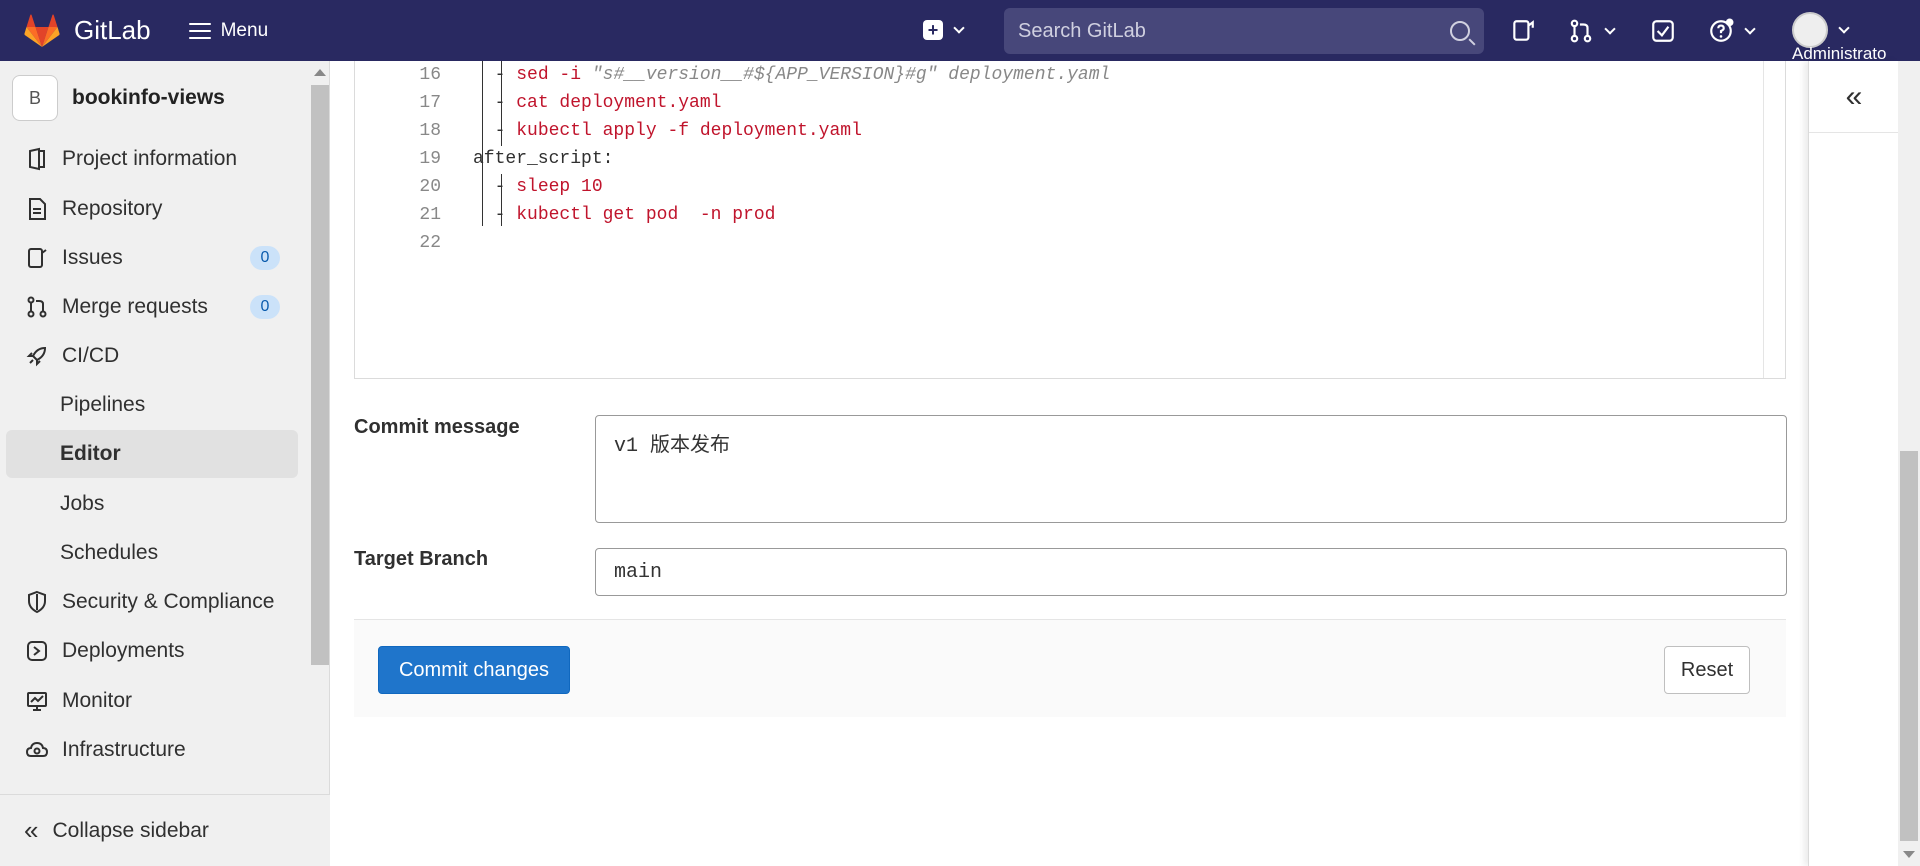  What do you see at coordinates (624, 215) in the screenshot?
I see `code-text-21: - kubectl get pod -n prod` at bounding box center [624, 215].